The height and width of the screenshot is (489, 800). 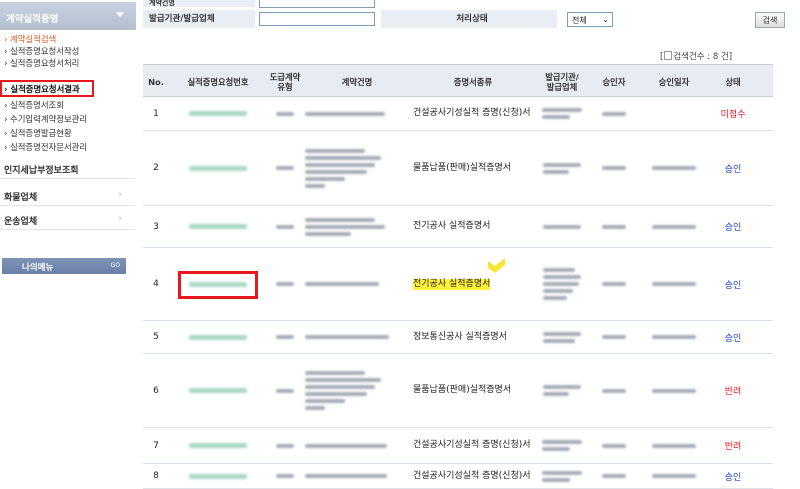 What do you see at coordinates (218, 285) in the screenshot?
I see `request-no-highlight` at bounding box center [218, 285].